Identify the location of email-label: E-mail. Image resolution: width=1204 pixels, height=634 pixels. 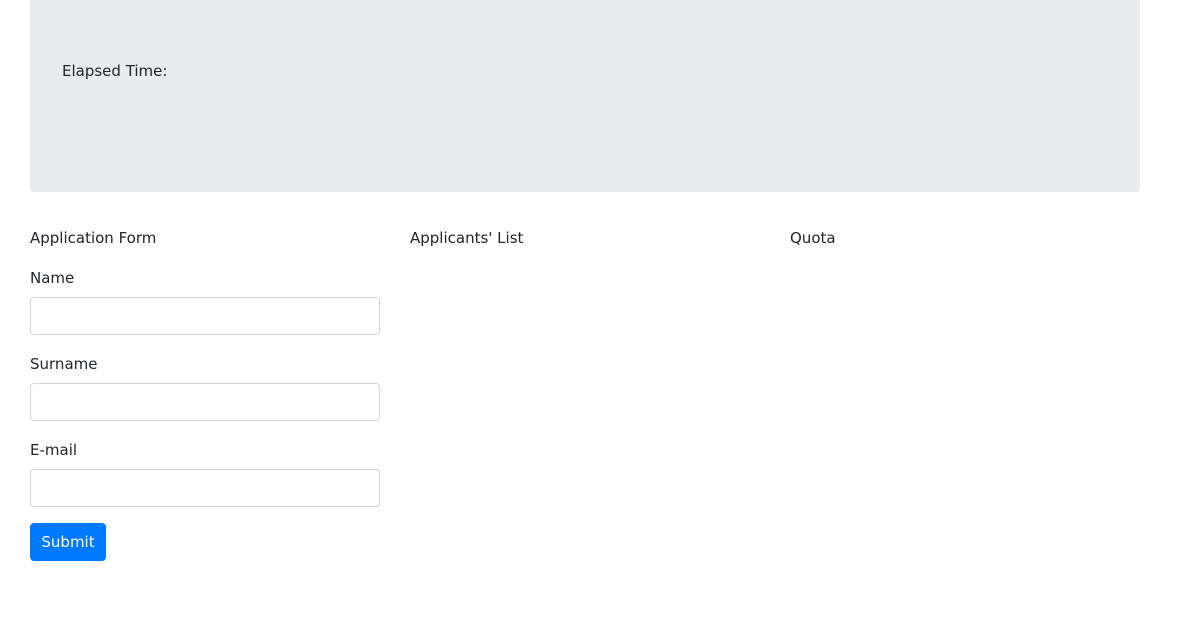
(54, 450).